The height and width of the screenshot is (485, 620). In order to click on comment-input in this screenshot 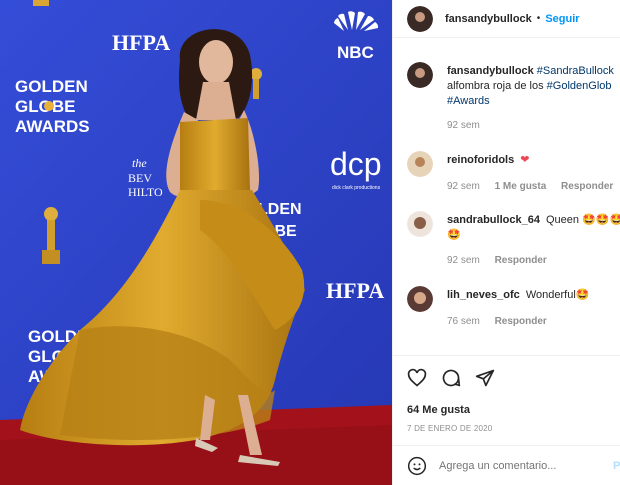, I will do `click(509, 466)`.